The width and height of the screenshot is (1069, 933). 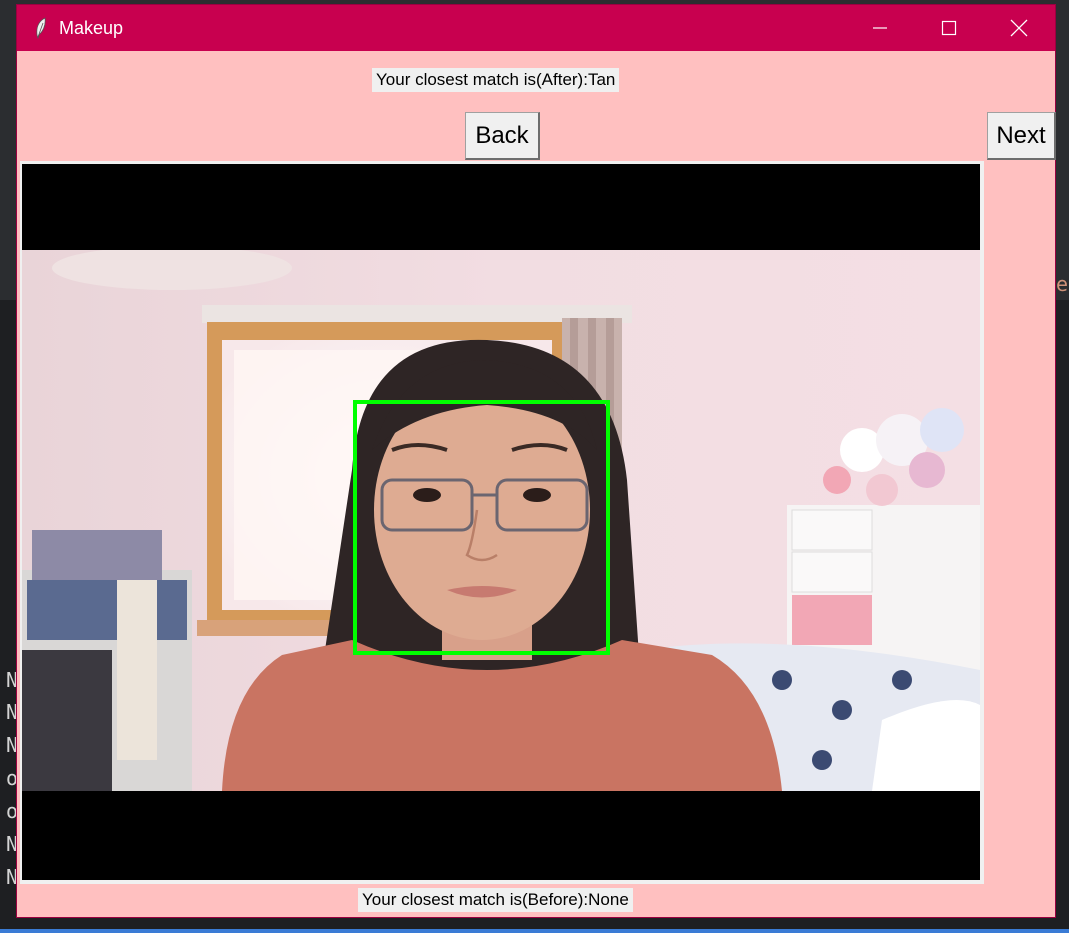 I want to click on close-button, so click(x=1019, y=28).